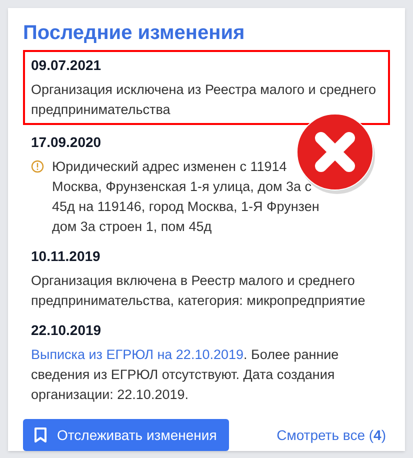  I want to click on view-all-link: Смотреть все (4), so click(331, 435).